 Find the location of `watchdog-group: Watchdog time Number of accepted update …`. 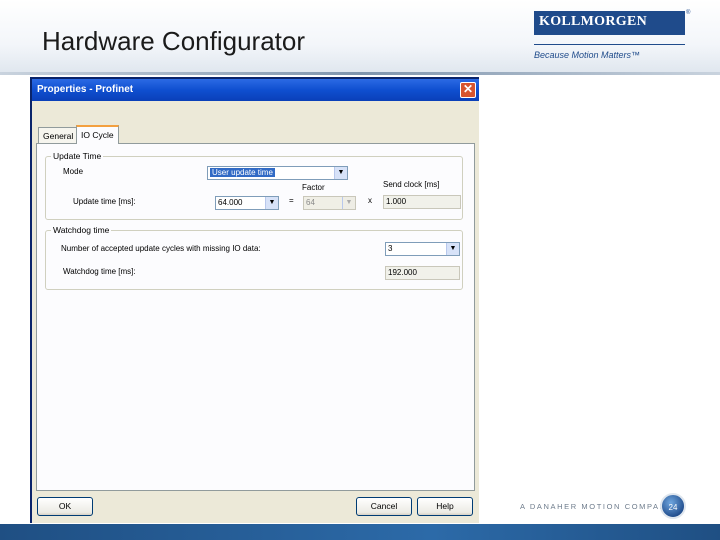

watchdog-group: Watchdog time Number of accepted update … is located at coordinates (254, 257).